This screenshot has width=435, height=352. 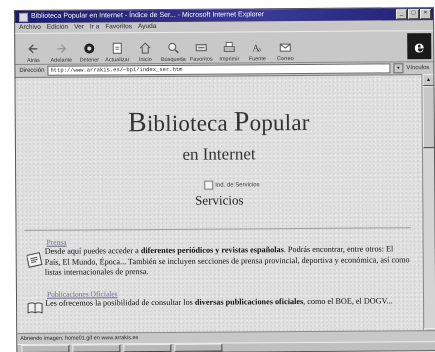 I want to click on stop-button: Detener, so click(x=89, y=49).